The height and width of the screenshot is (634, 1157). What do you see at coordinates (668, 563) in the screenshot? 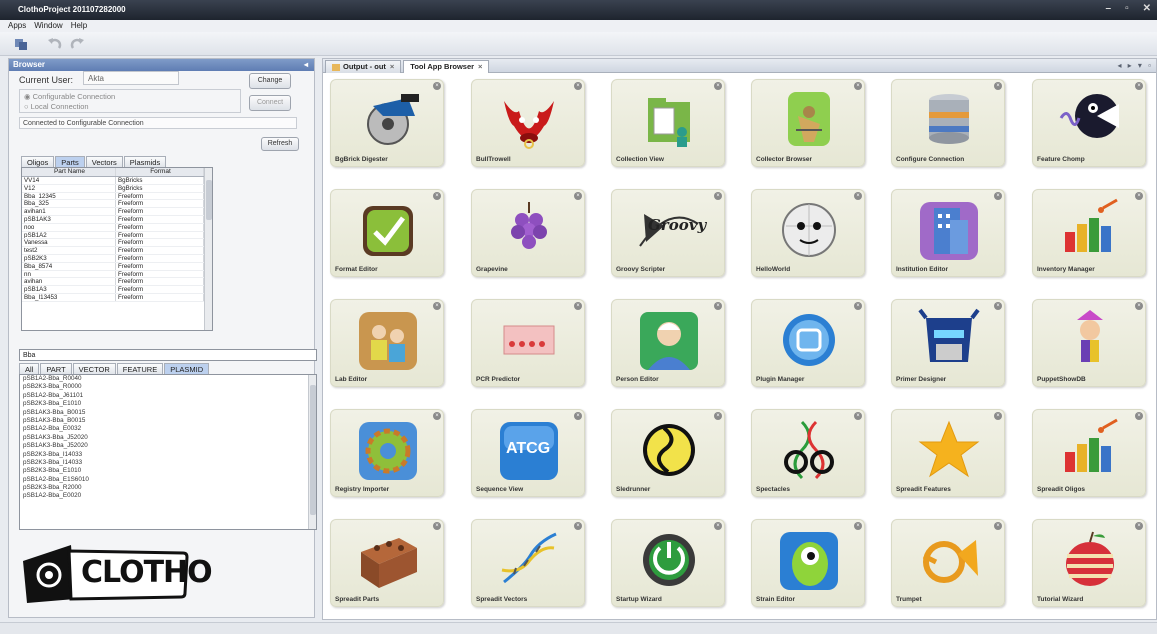
I see `app-tile-startup-wizard: × Startup Wizard` at bounding box center [668, 563].